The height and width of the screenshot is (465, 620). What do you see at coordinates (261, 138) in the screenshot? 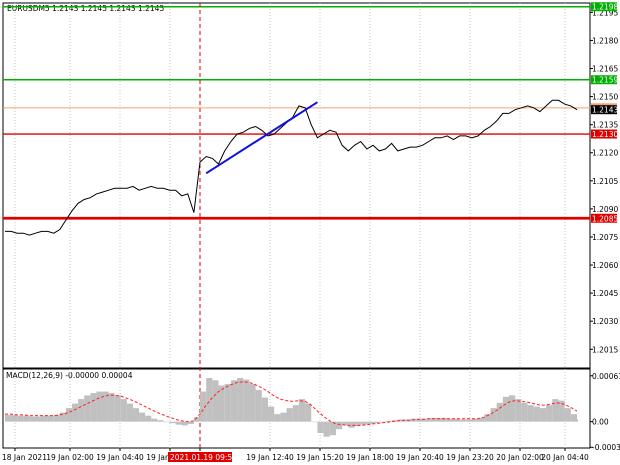
I see `trend-line` at bounding box center [261, 138].